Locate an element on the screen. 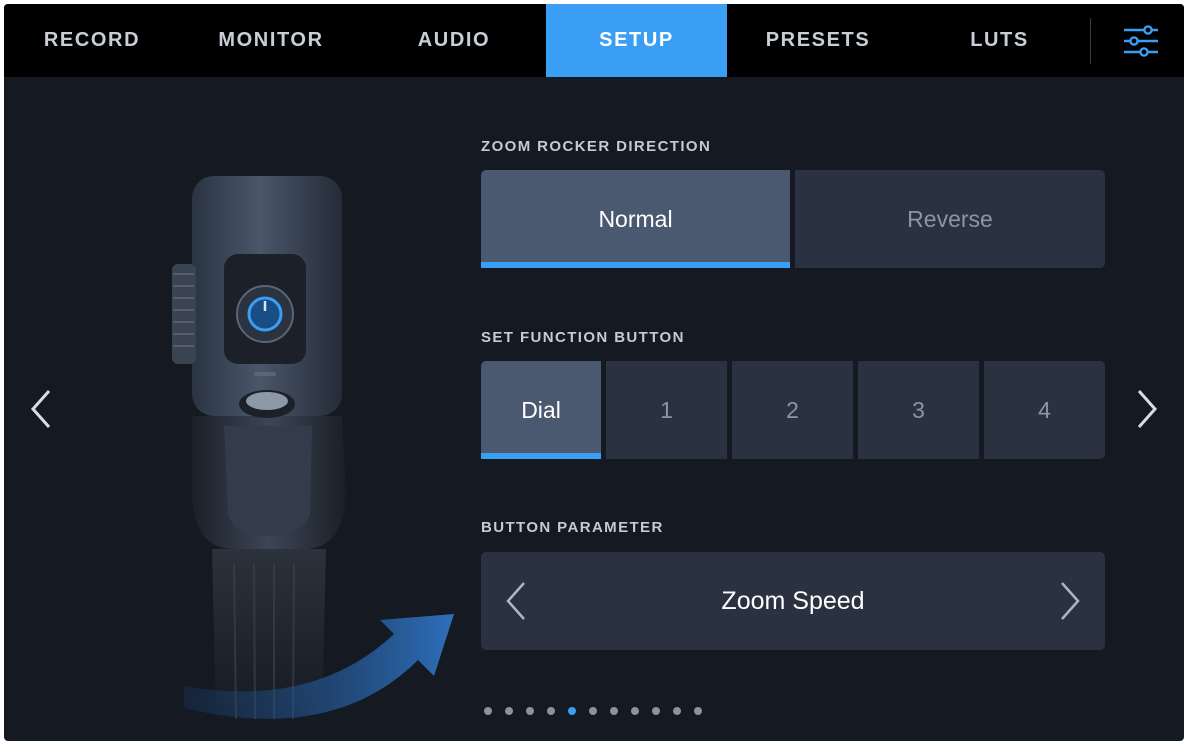 This screenshot has height=745, width=1188. tab-setup: SETUP is located at coordinates (636, 40).